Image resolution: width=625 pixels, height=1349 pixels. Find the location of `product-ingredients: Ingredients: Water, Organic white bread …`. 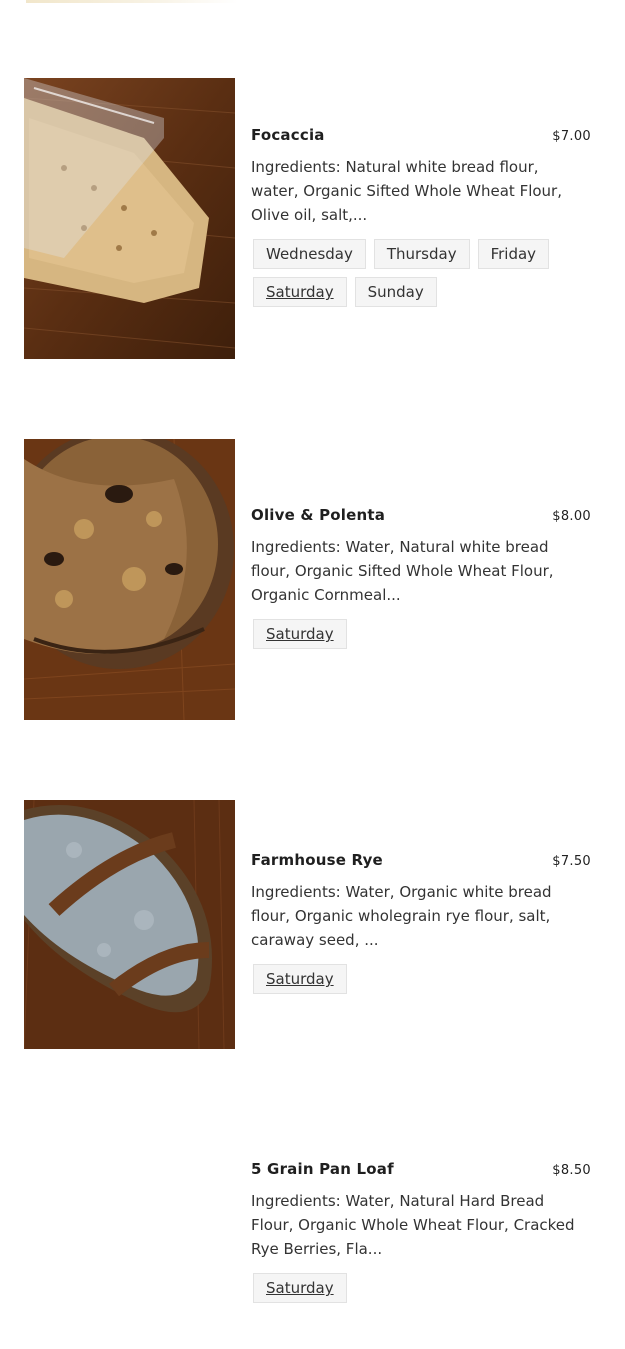

product-ingredients: Ingredients: Water, Organic white bread … is located at coordinates (401, 916).